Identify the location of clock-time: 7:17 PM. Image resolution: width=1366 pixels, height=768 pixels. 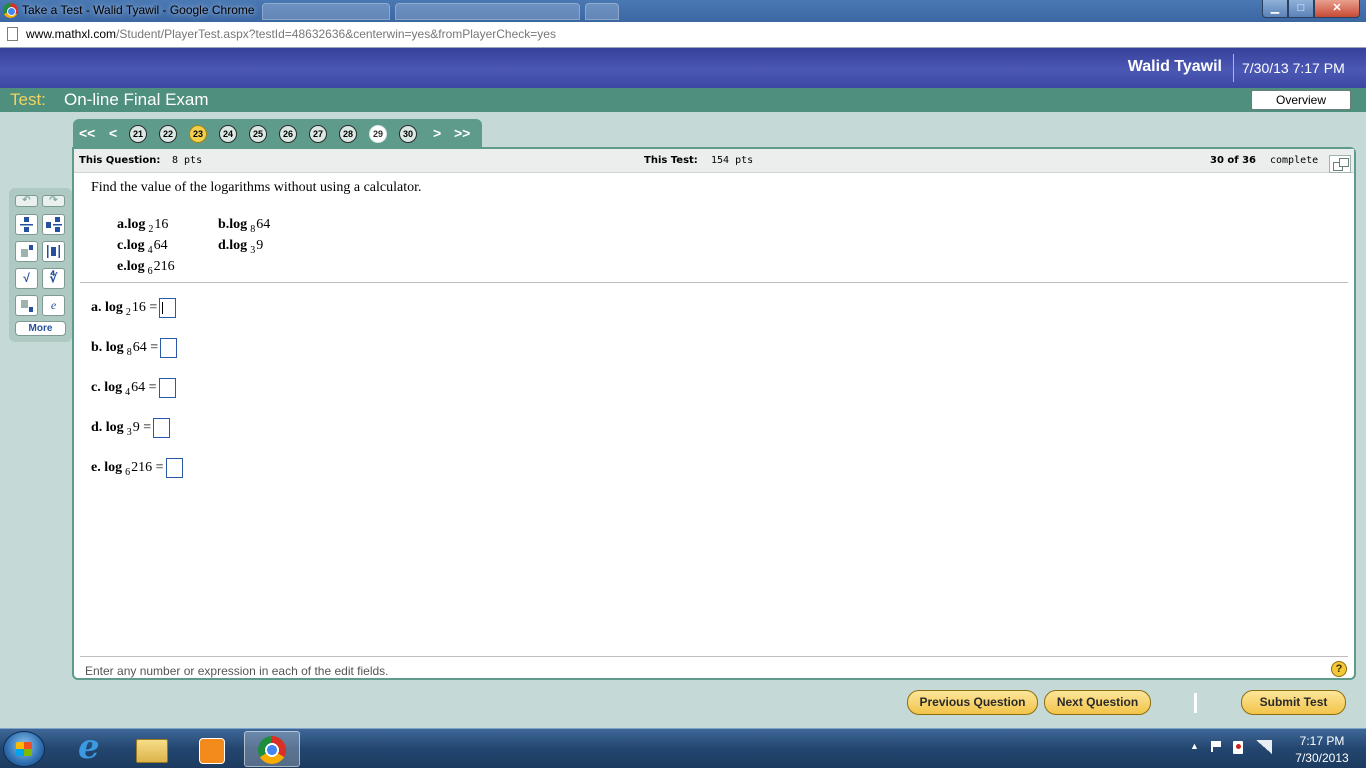
(1322, 741).